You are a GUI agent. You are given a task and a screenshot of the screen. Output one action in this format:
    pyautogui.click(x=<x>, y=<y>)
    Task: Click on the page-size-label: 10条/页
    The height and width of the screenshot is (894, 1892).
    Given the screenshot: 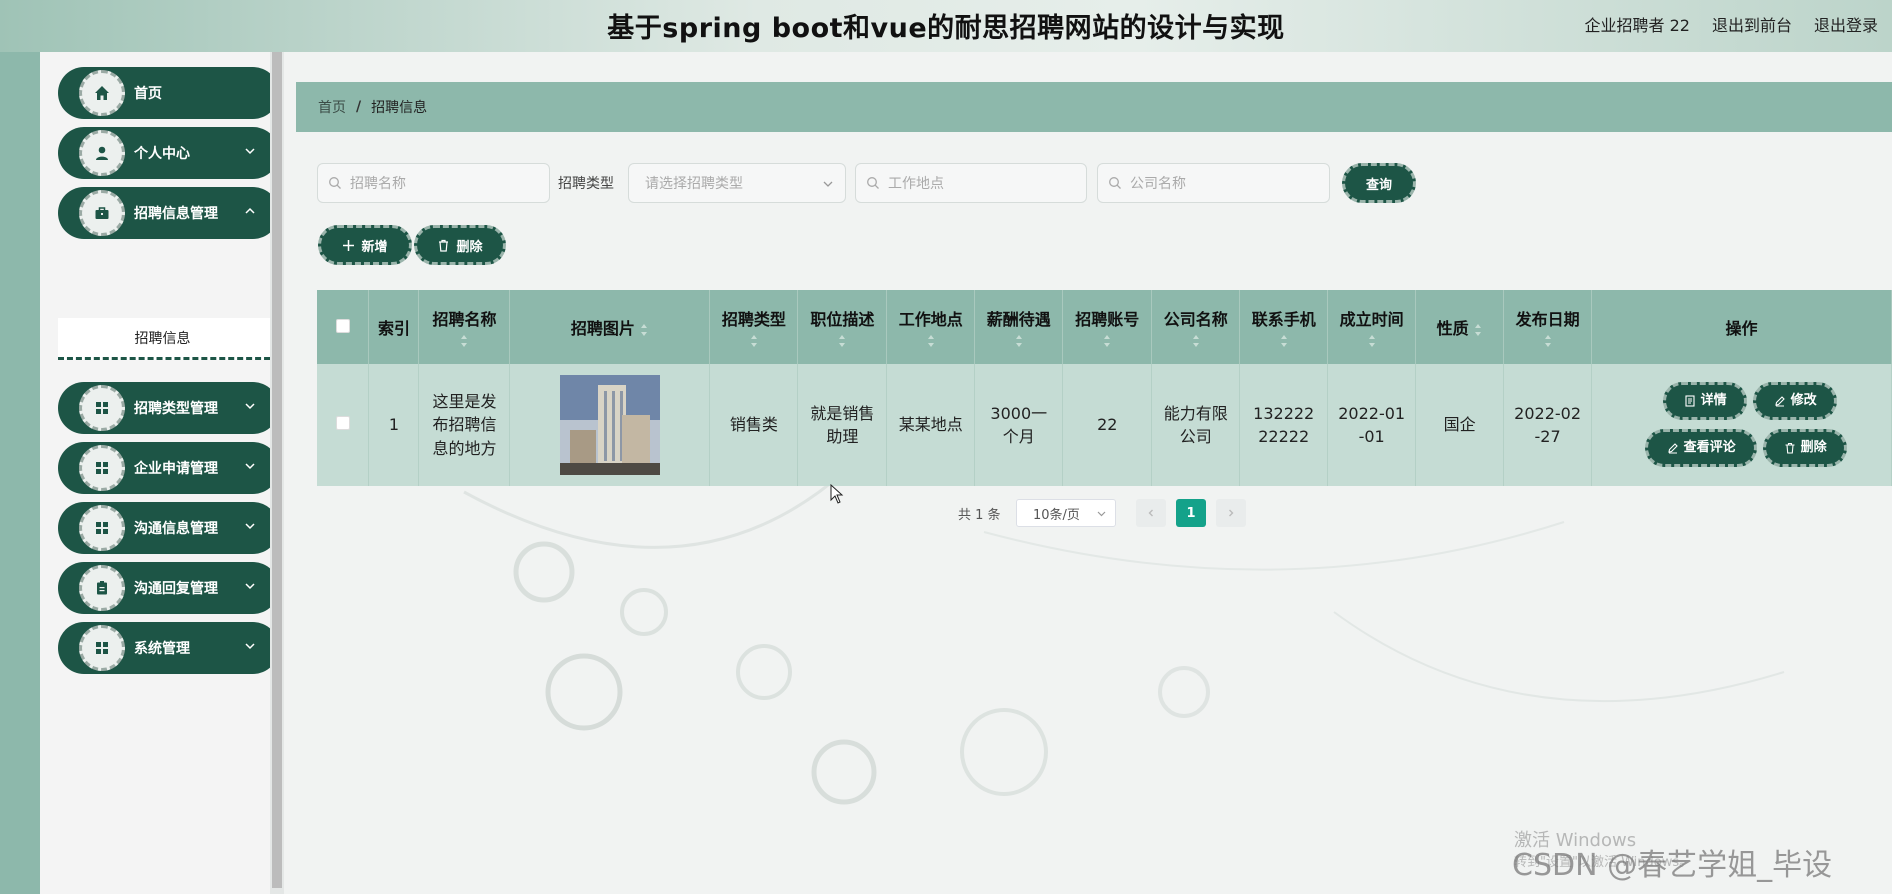 What is the action you would take?
    pyautogui.click(x=1056, y=515)
    